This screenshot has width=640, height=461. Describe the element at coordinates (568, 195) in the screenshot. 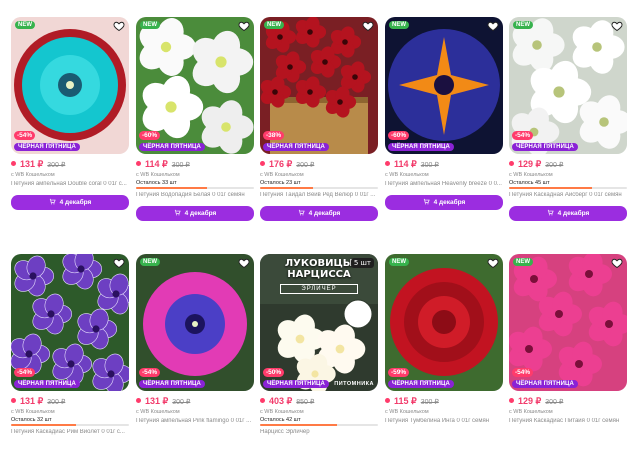

I see `product-title: Петуния Каскадная Айсберг 0 01г семян` at that location.